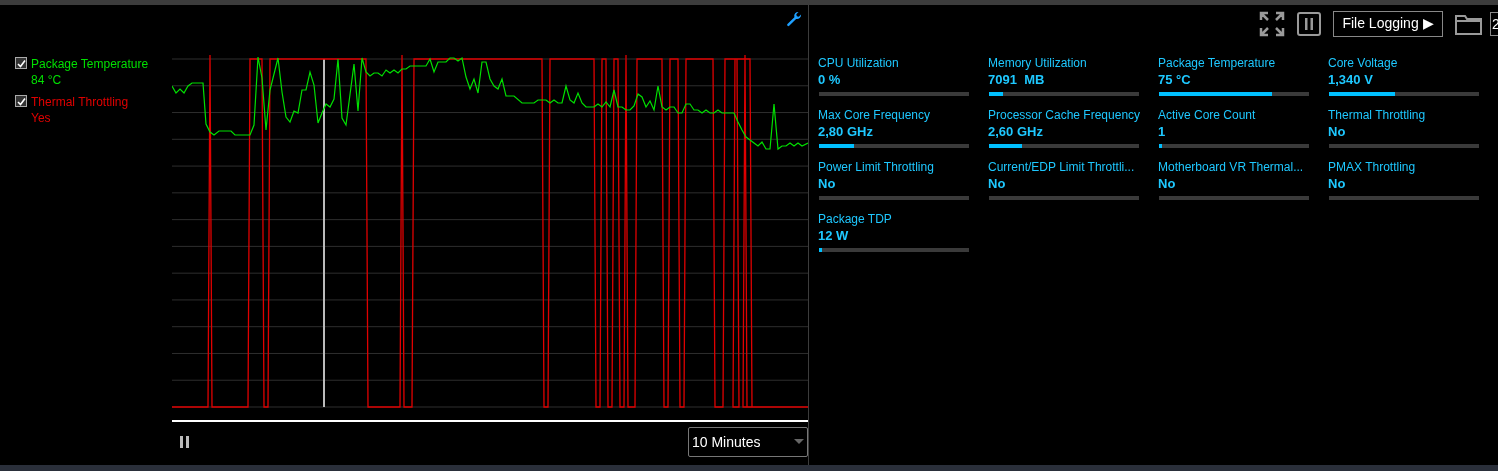 The width and height of the screenshot is (1498, 471). I want to click on metric-value: 12 W, so click(834, 235).